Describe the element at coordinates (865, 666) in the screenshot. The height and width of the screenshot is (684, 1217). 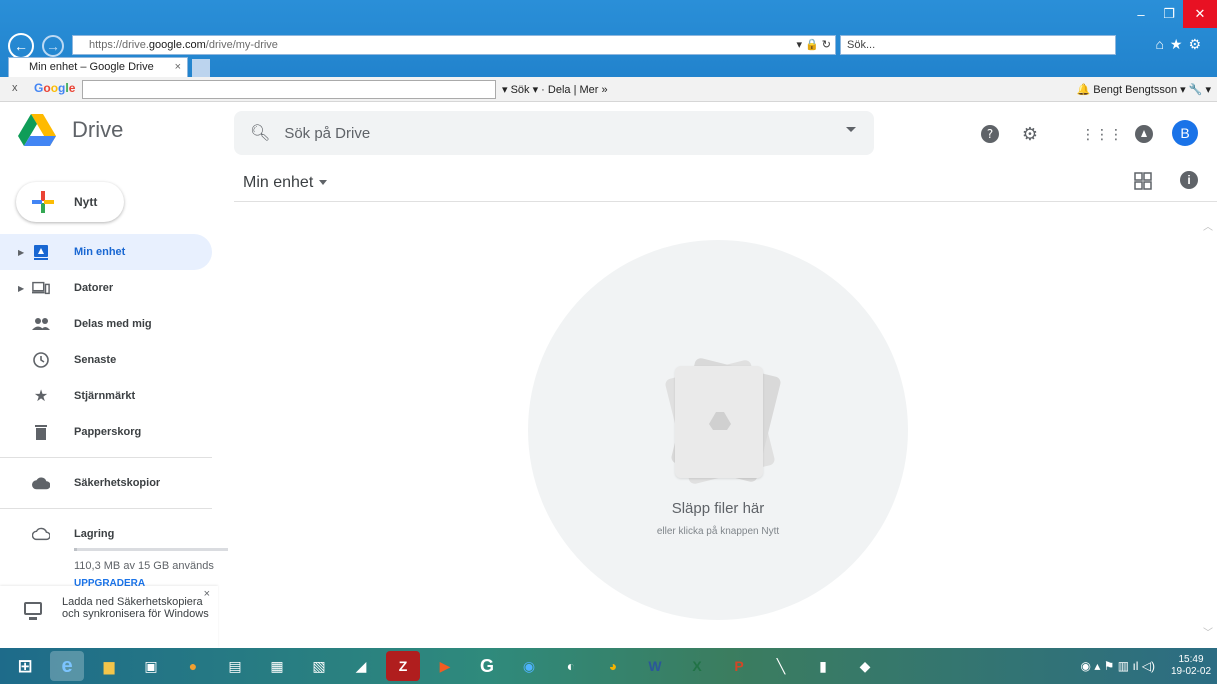
I see `app-icon: ◆` at that location.